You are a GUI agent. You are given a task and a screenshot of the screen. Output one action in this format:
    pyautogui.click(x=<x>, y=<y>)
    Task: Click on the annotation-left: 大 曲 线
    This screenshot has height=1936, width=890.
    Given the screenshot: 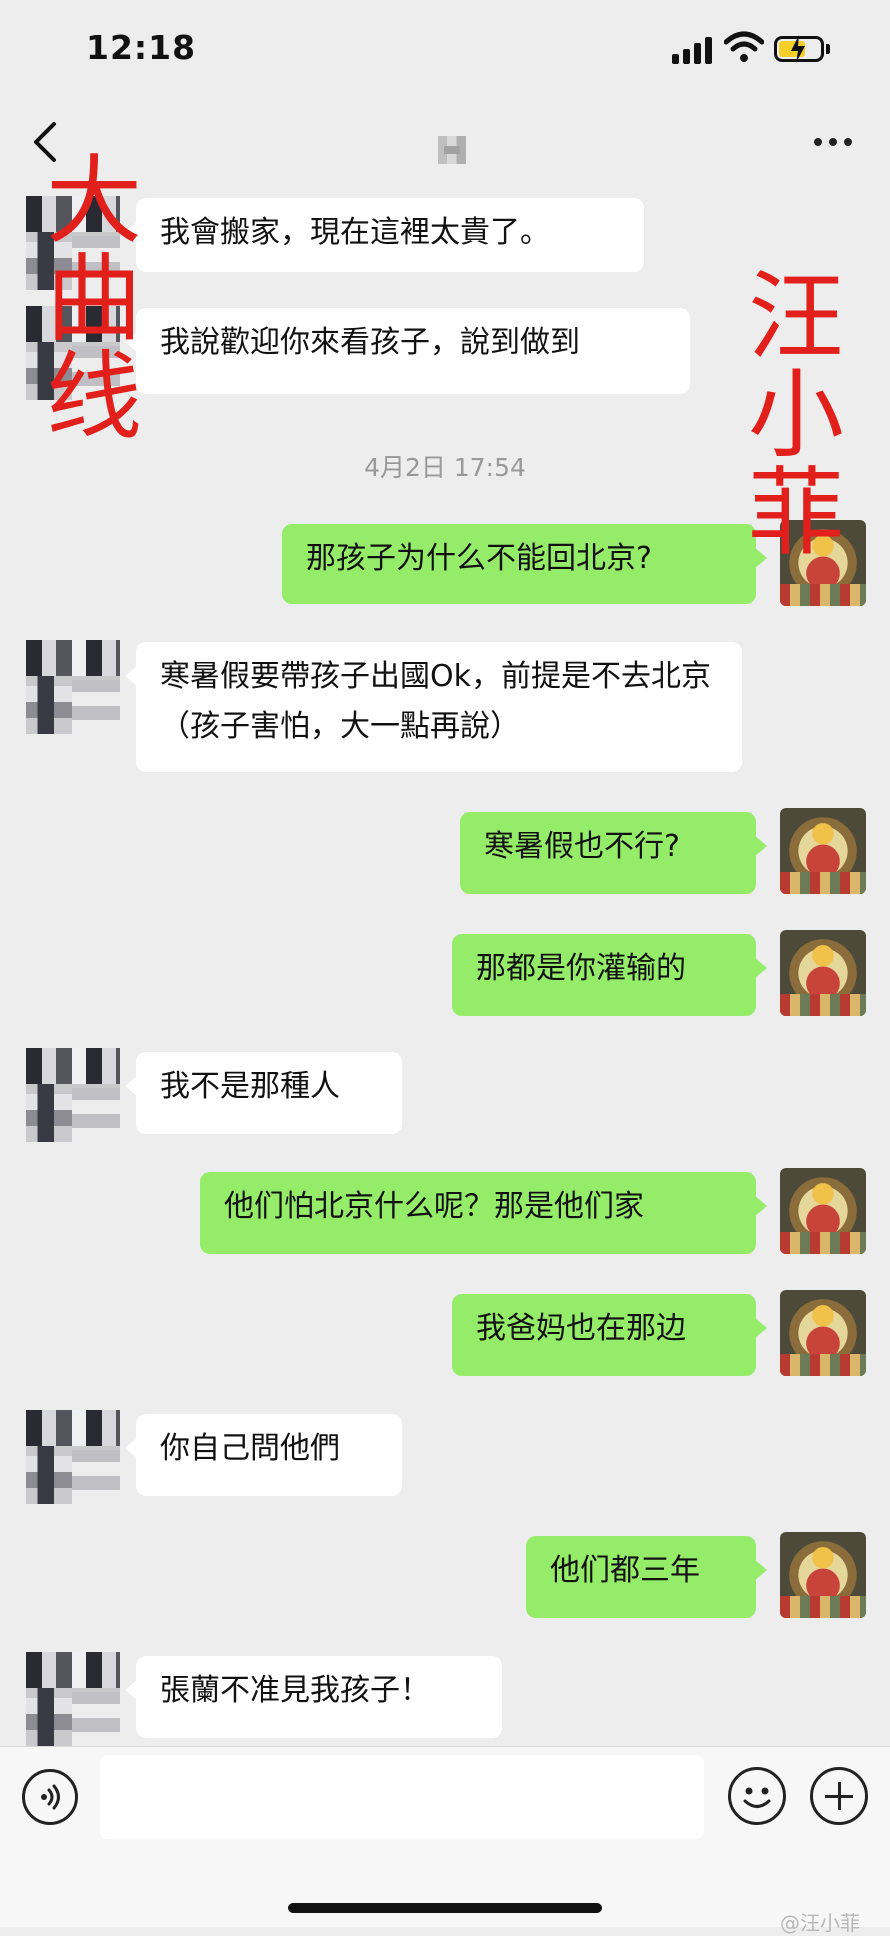 What is the action you would take?
    pyautogui.click(x=101, y=299)
    